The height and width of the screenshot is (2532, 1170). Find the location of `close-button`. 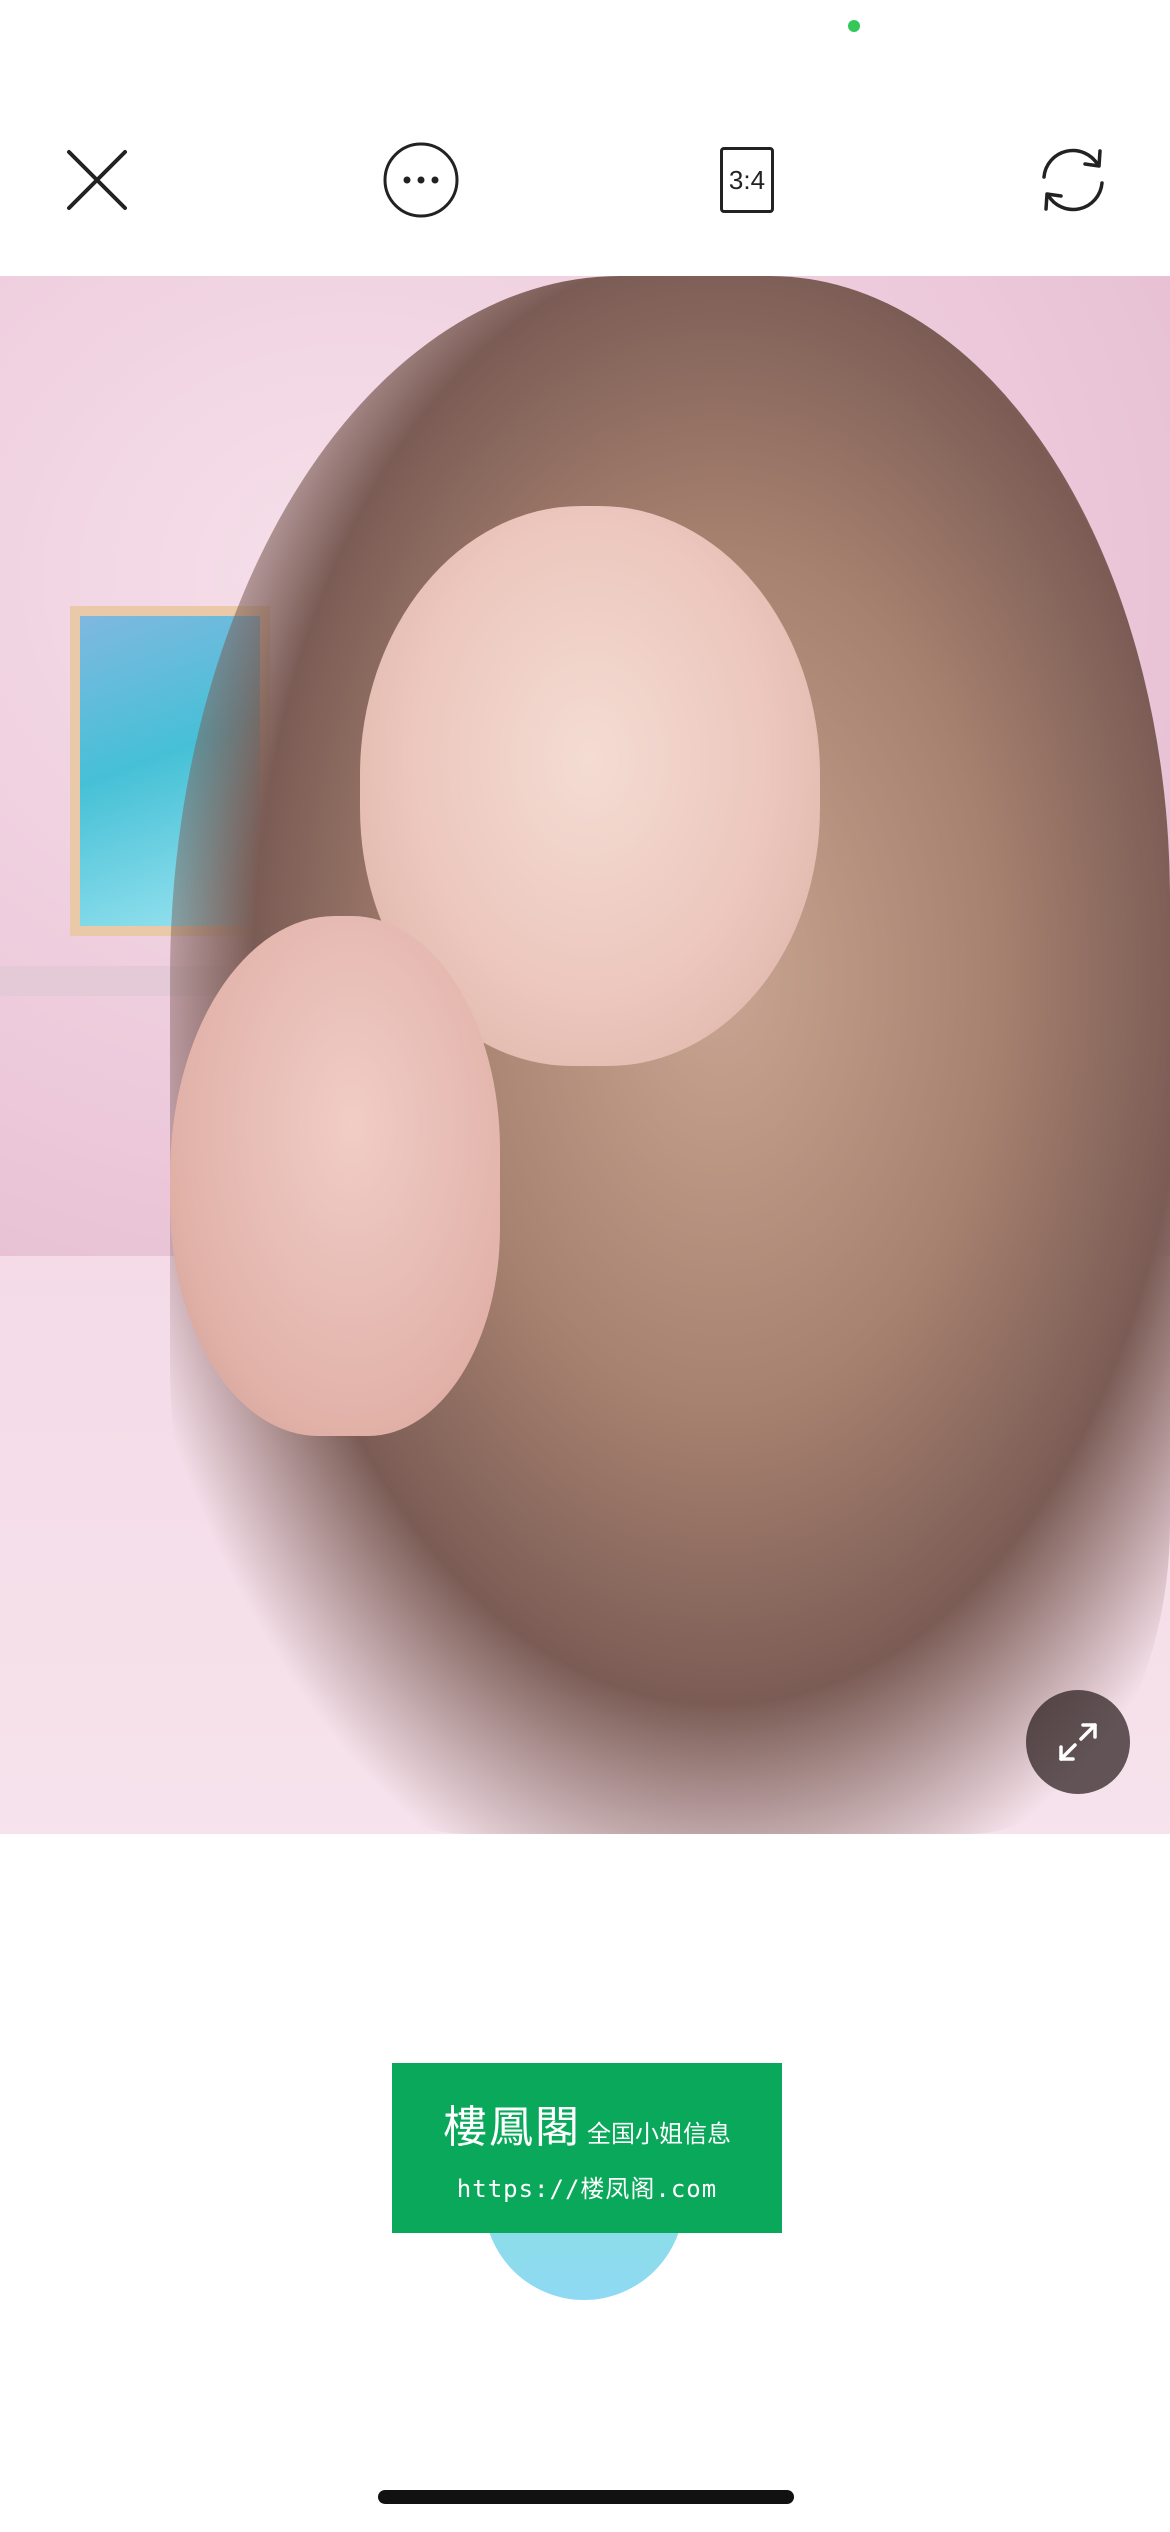

close-button is located at coordinates (97, 180).